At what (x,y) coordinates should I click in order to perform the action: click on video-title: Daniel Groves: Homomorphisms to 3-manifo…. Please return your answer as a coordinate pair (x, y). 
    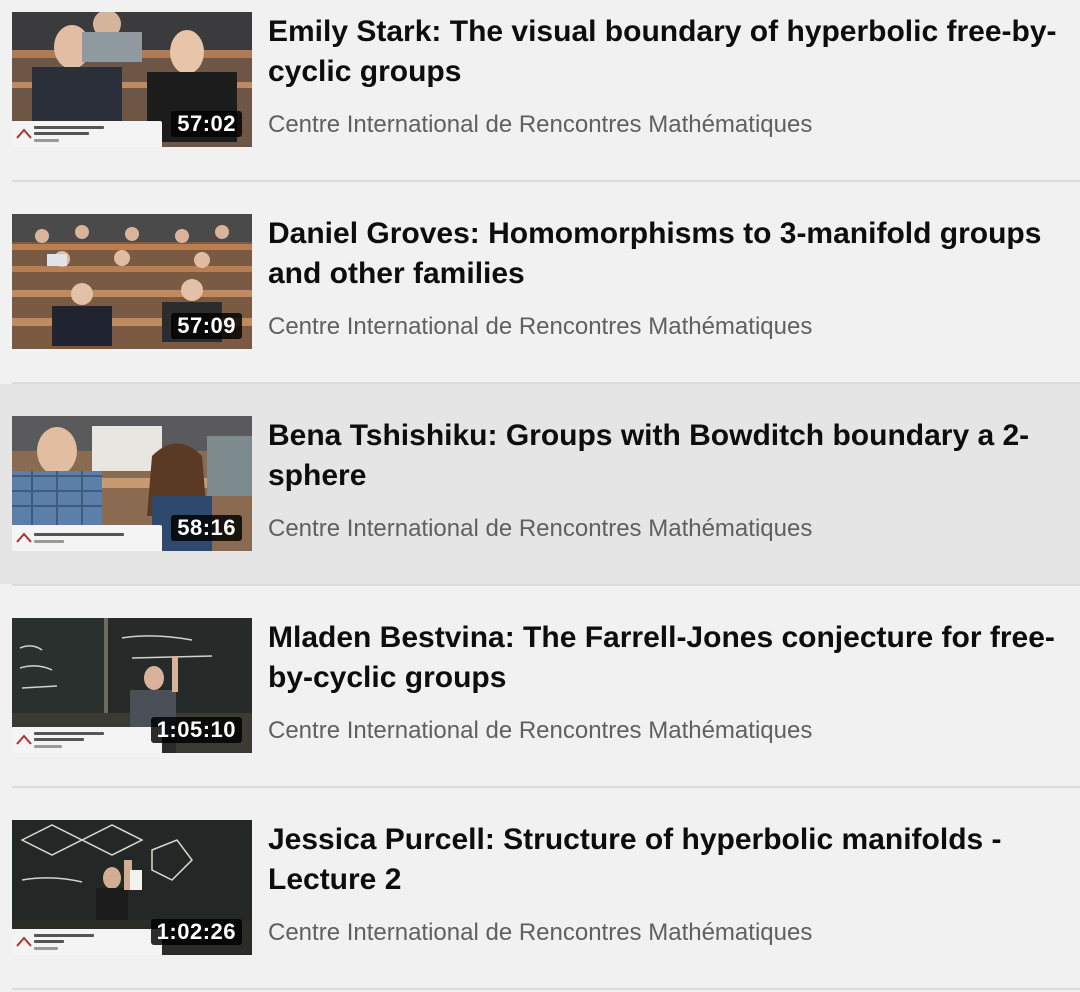
    Looking at the image, I should click on (668, 254).